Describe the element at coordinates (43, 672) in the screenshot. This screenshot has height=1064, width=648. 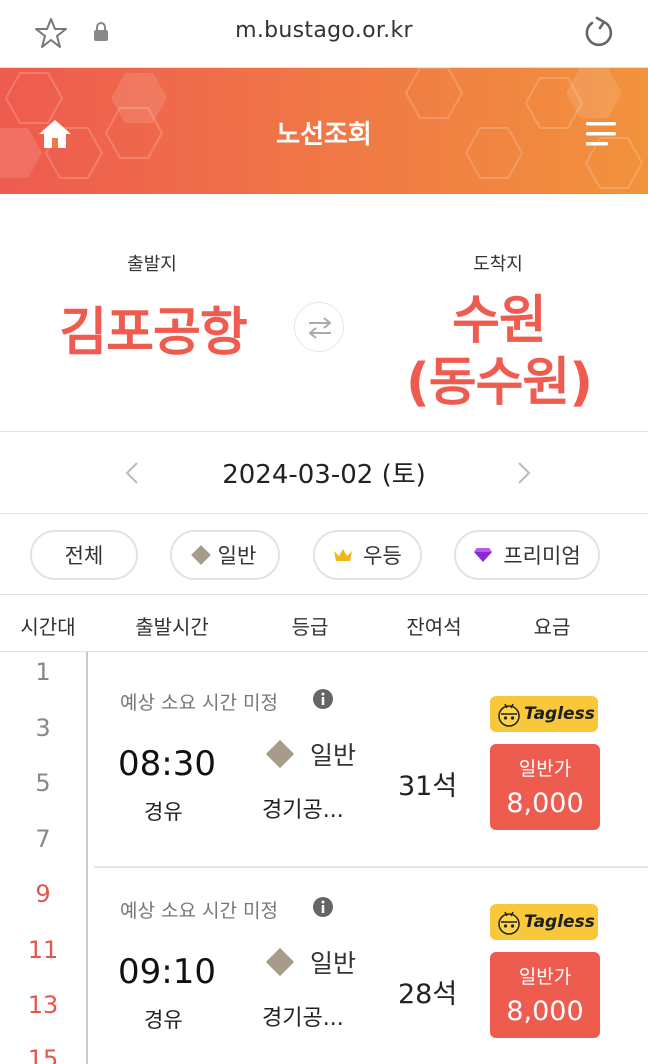
I see `timeslot-item: 1` at that location.